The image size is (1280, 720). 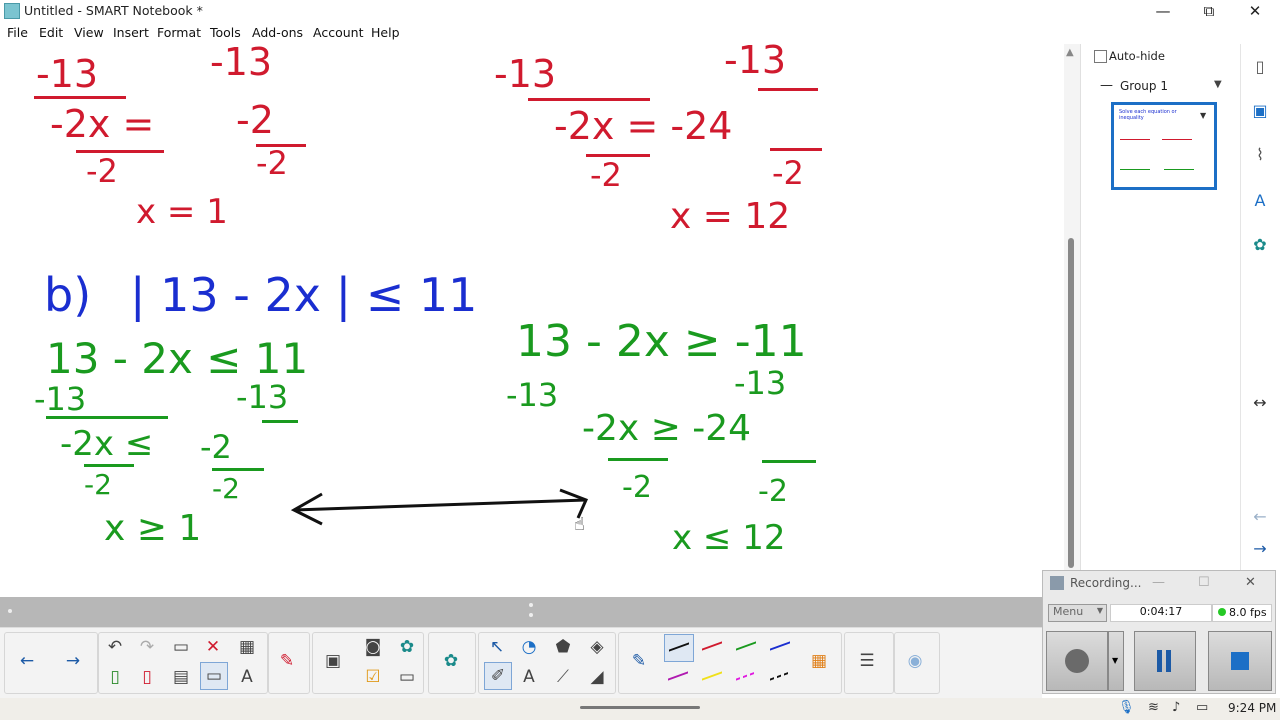 What do you see at coordinates (529, 647) in the screenshot?
I see `shapes-tool-icon: ◔` at bounding box center [529, 647].